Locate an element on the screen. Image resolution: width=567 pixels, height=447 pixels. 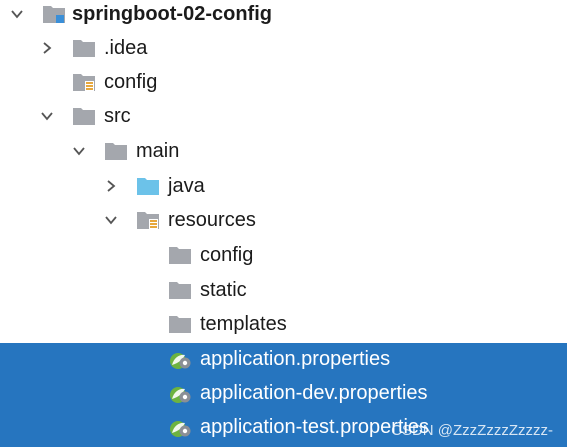
tree-label-src: src is located at coordinates (117, 116).